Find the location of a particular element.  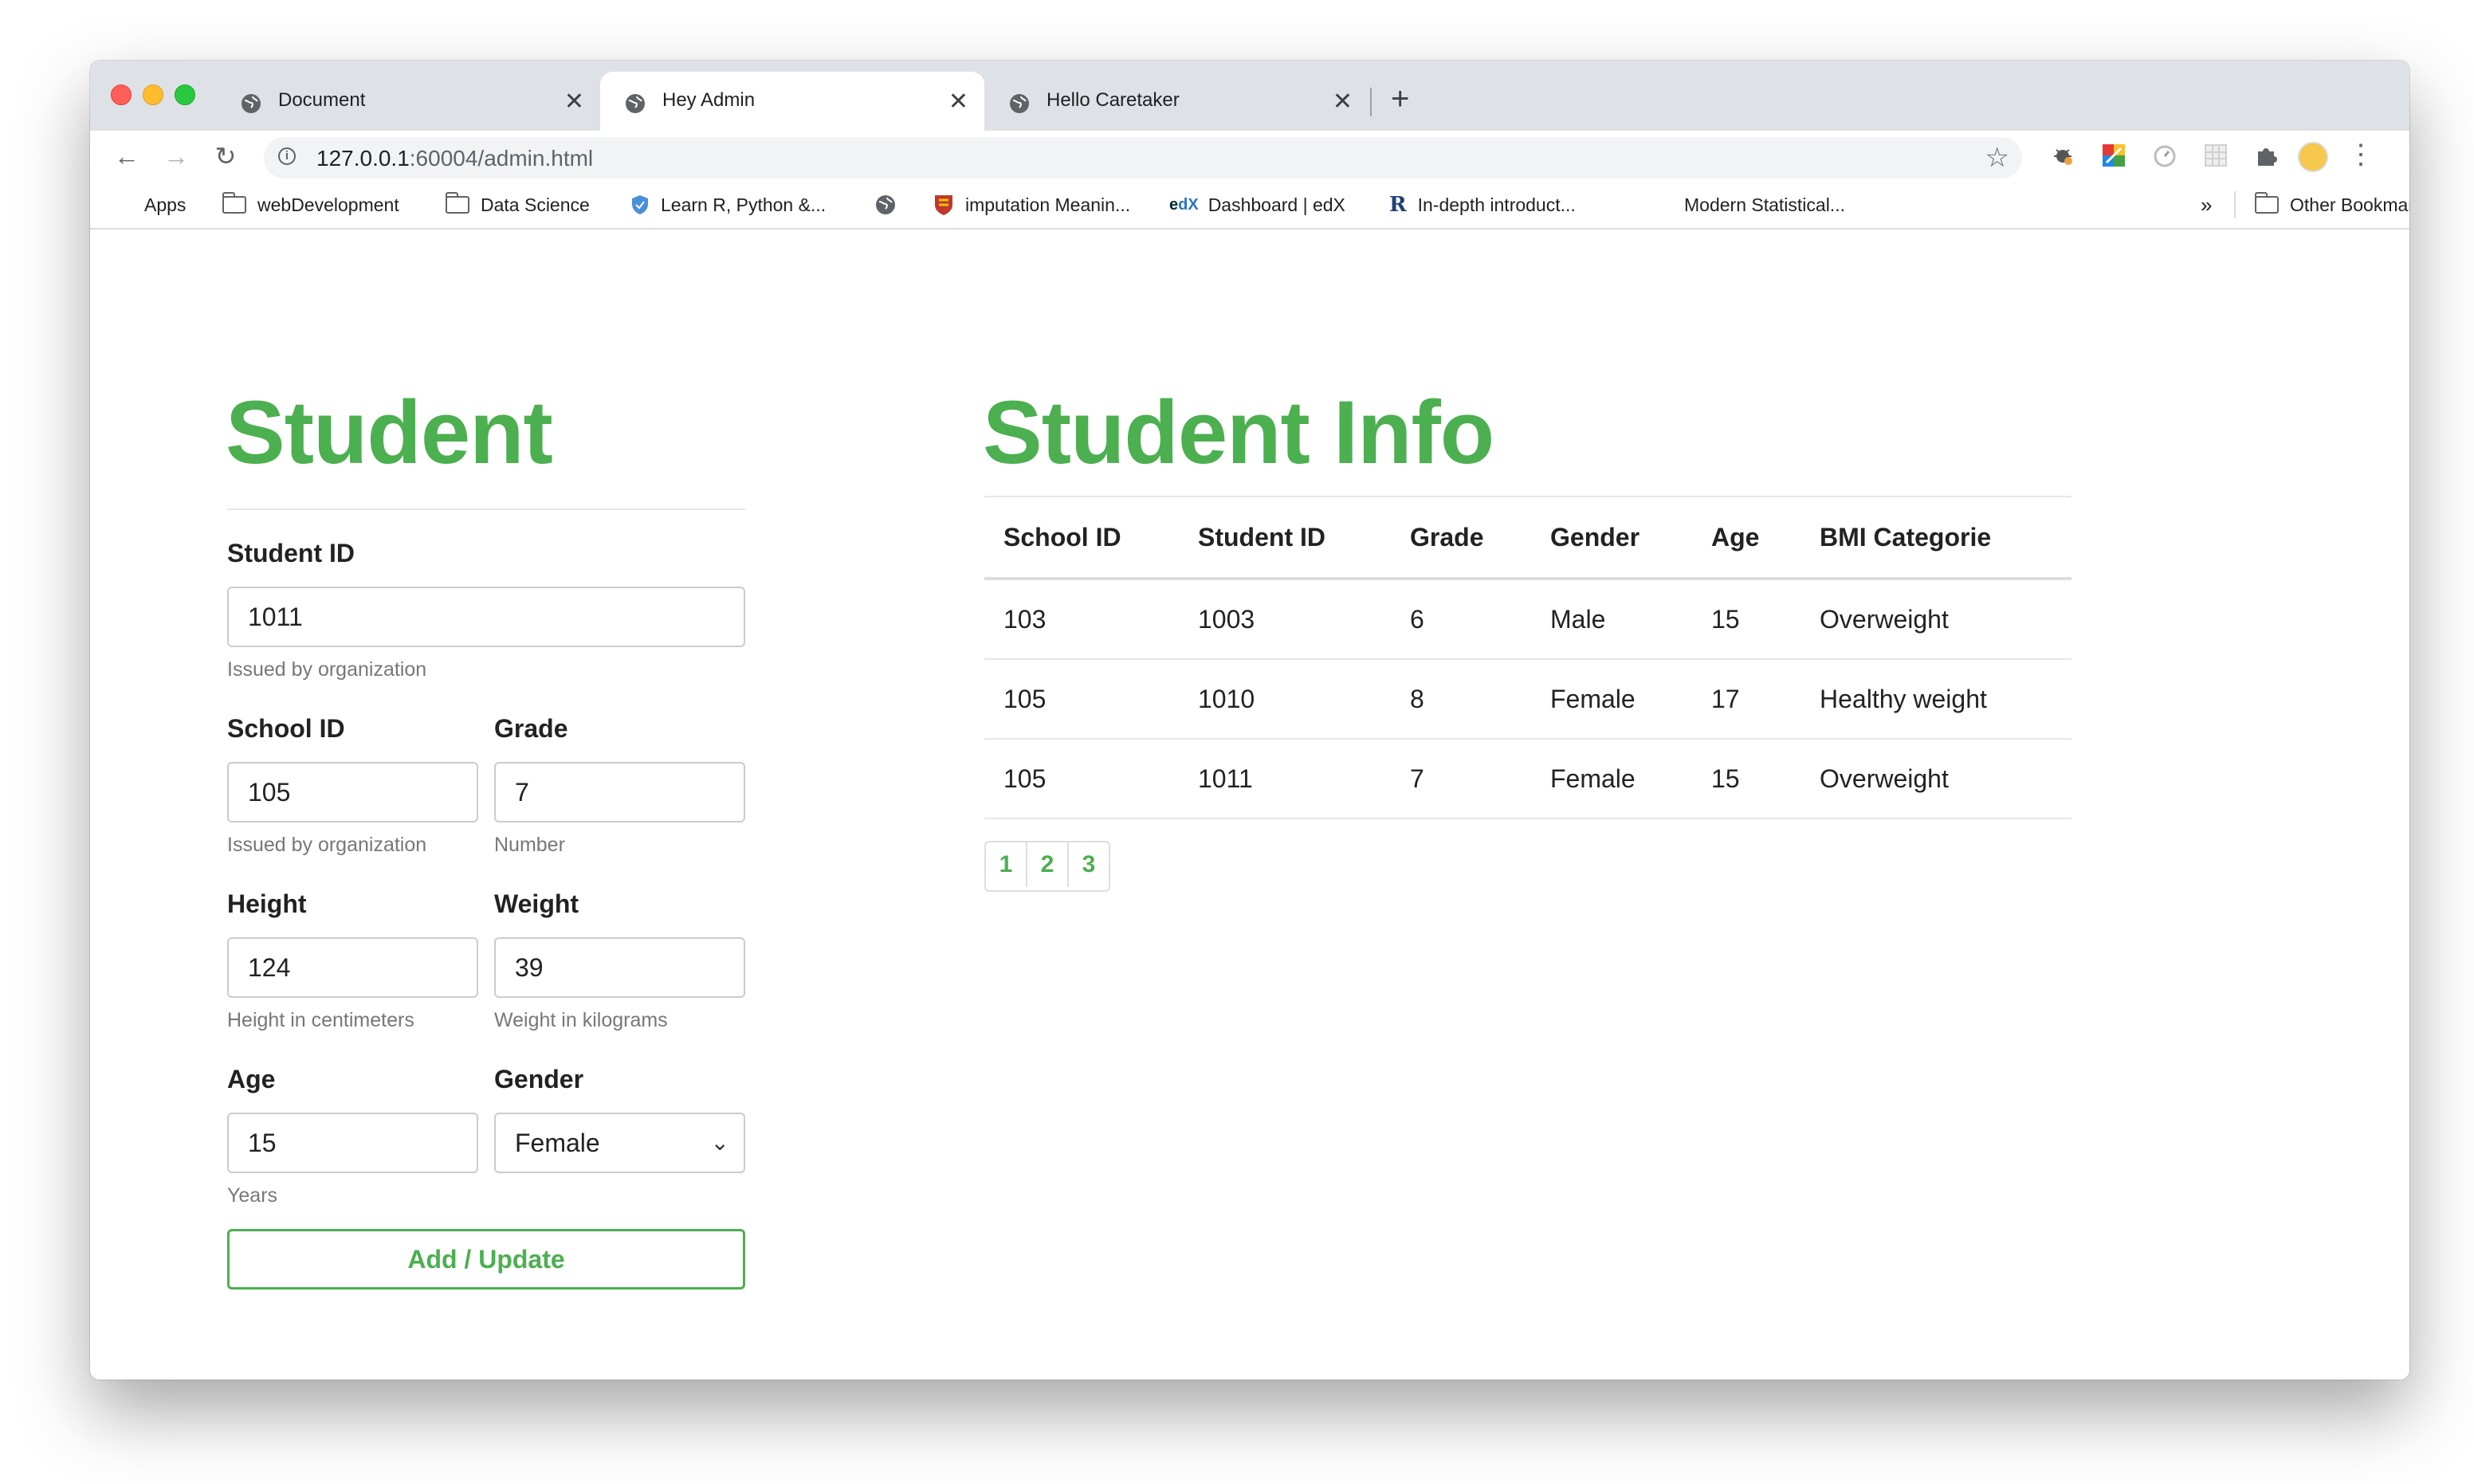

bookmark-data-science: Data Science is located at coordinates (518, 204).